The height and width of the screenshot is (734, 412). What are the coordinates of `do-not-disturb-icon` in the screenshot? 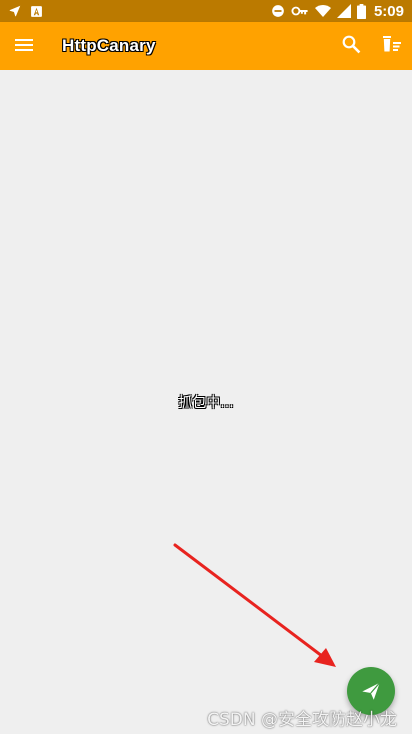 It's located at (278, 11).